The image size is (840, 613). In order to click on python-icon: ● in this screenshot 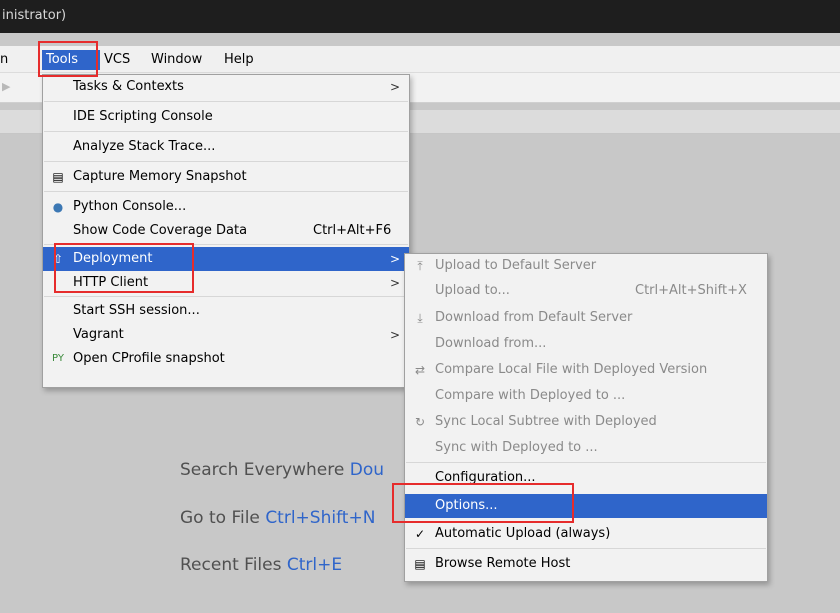, I will do `click(58, 207)`.